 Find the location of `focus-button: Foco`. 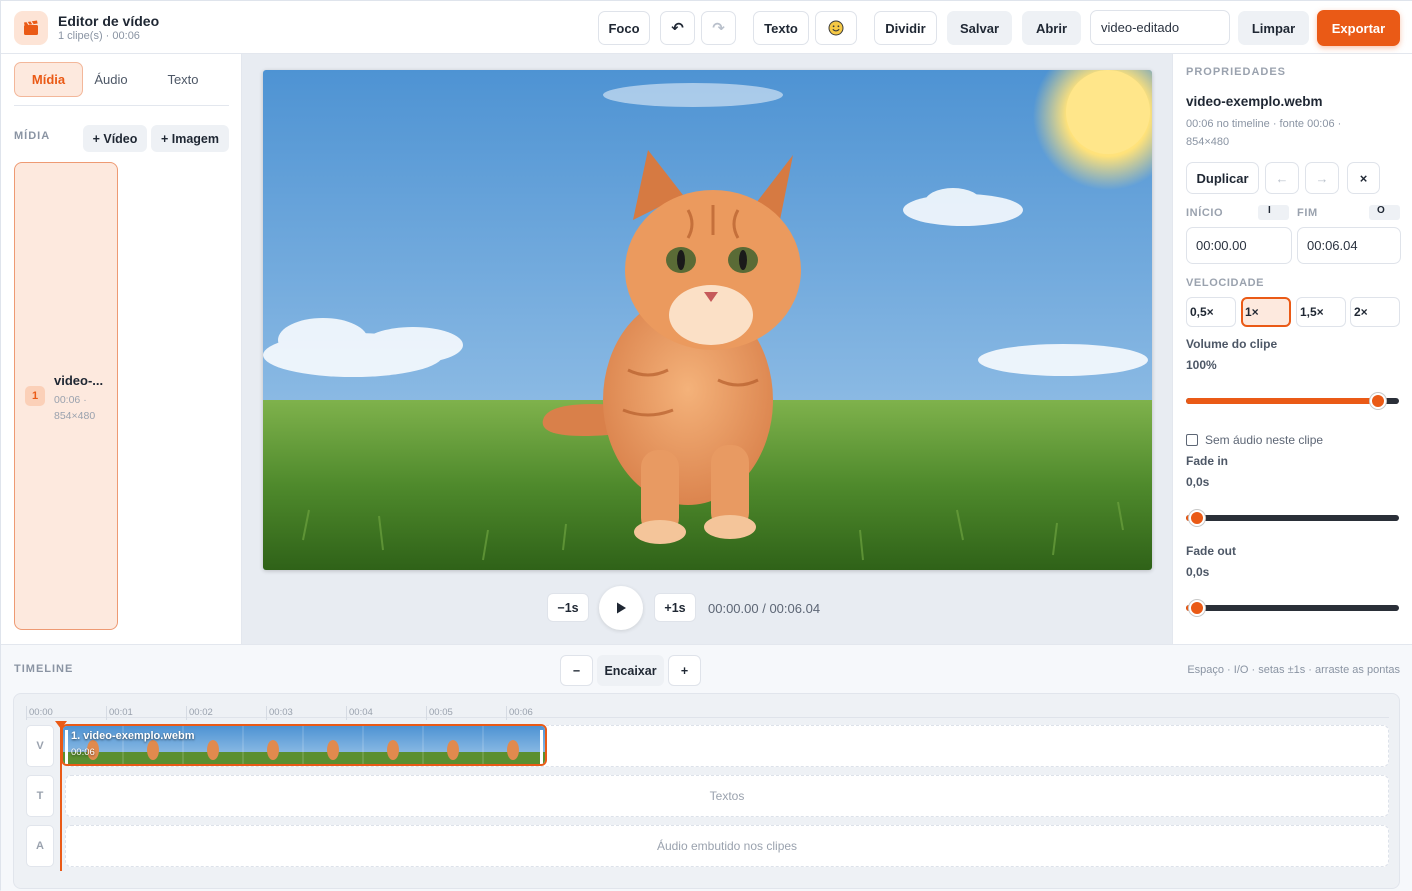

focus-button: Foco is located at coordinates (624, 28).